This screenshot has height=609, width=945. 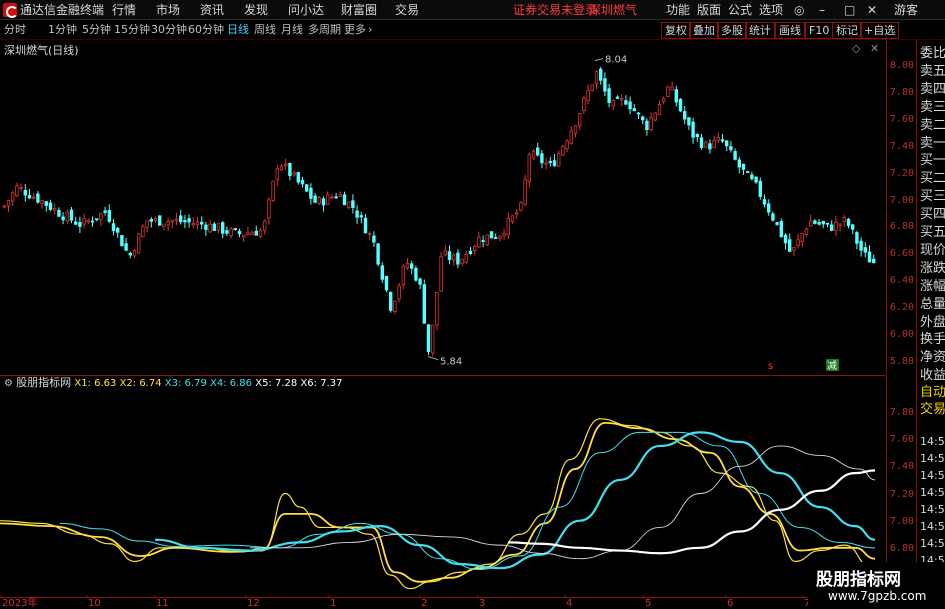 What do you see at coordinates (206, 30) in the screenshot?
I see `period-60min: 60分钟` at bounding box center [206, 30].